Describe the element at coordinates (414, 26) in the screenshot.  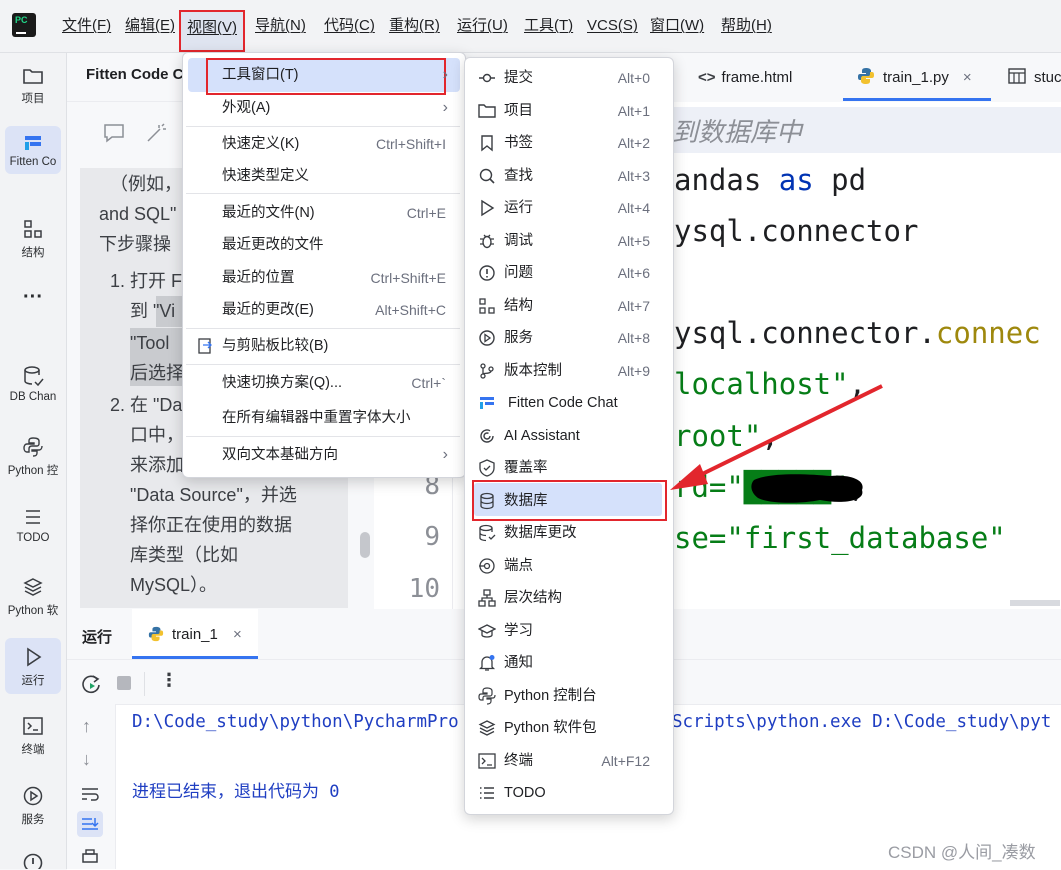
I see `menu-refactor: 重构(R)` at that location.